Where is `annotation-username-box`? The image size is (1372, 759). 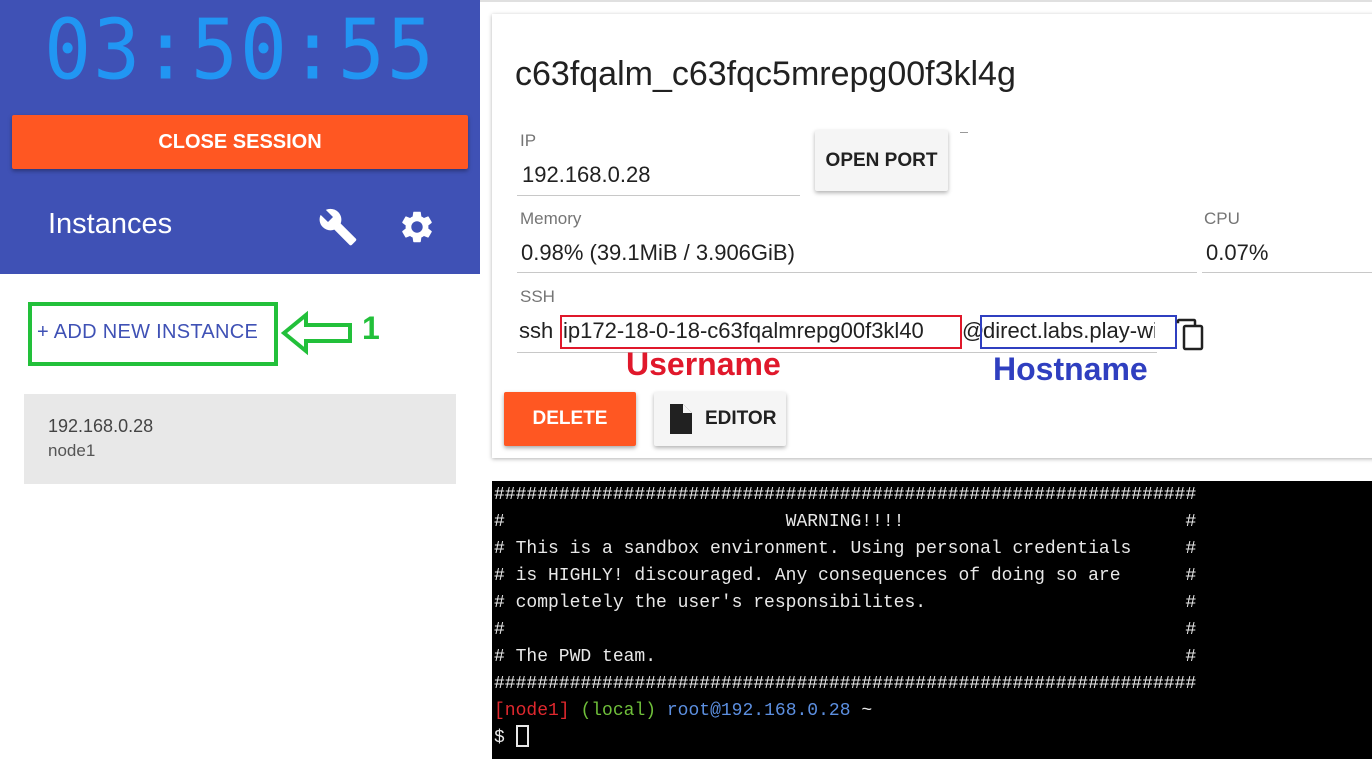 annotation-username-box is located at coordinates (761, 332).